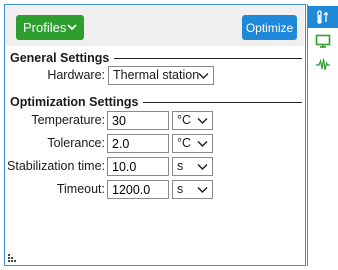 The height and width of the screenshot is (270, 338). What do you see at coordinates (184, 143) in the screenshot?
I see `tolerance-unit-value: °C` at bounding box center [184, 143].